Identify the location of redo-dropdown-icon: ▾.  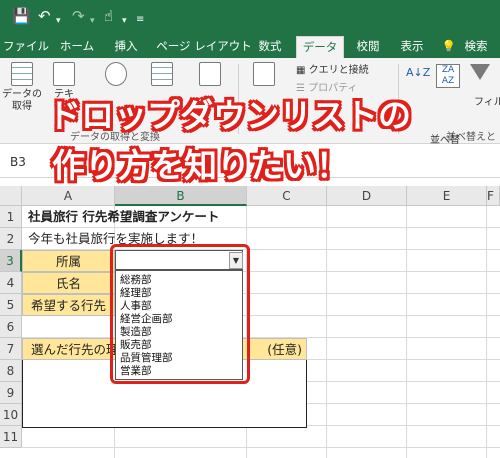
(92, 21).